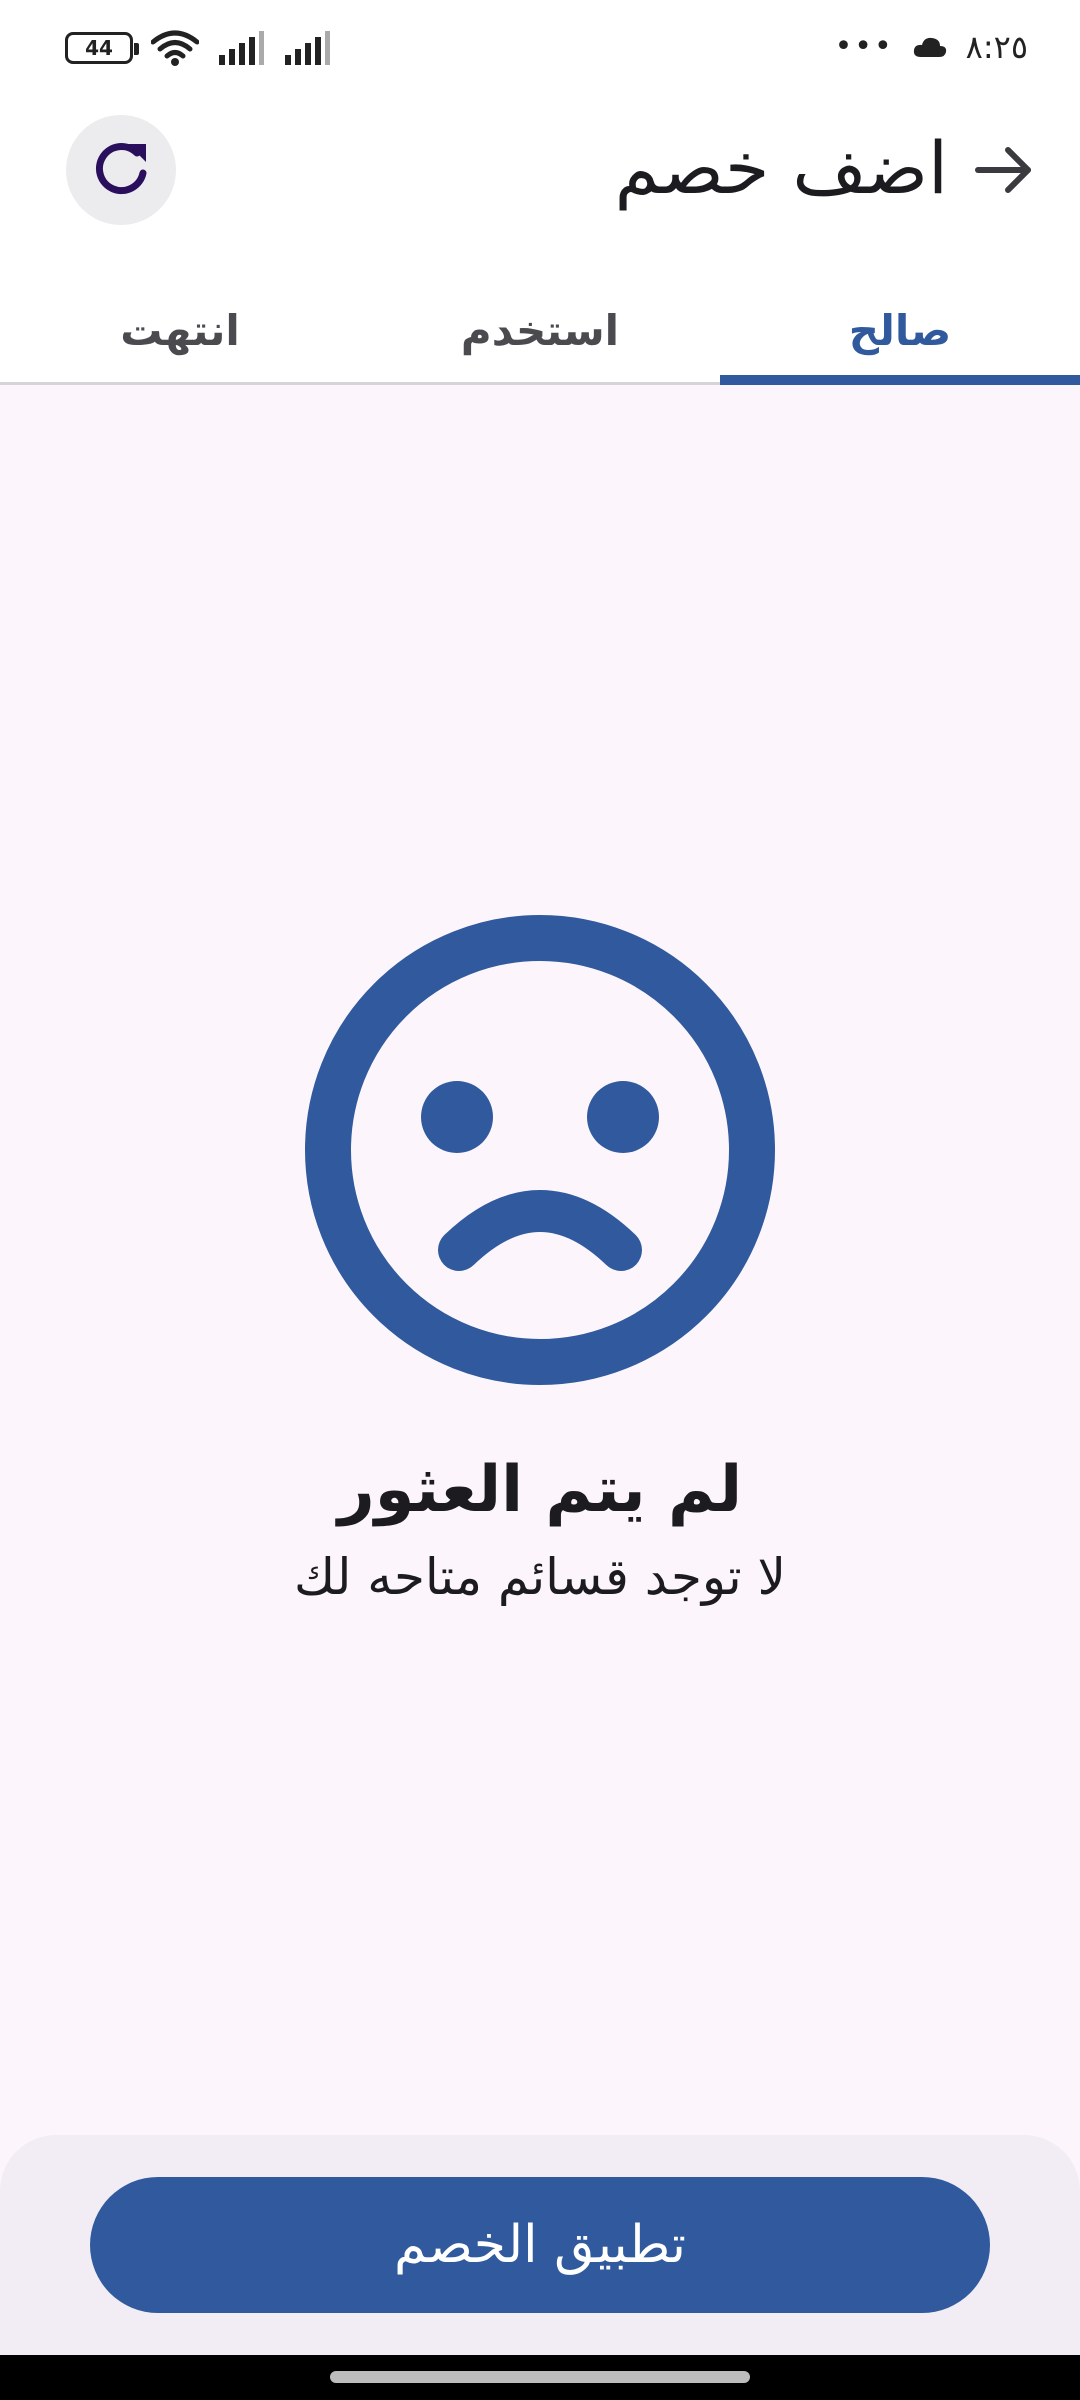  What do you see at coordinates (175, 48) in the screenshot?
I see `wifi-icon` at bounding box center [175, 48].